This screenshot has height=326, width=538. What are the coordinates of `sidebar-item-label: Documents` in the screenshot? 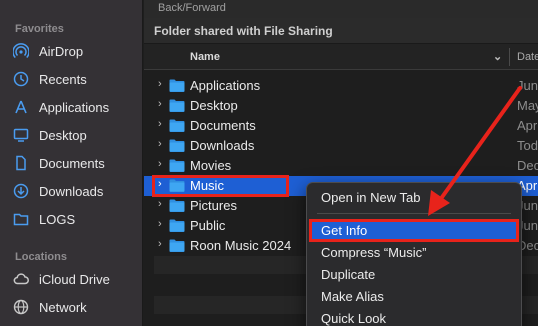 It's located at (72, 163).